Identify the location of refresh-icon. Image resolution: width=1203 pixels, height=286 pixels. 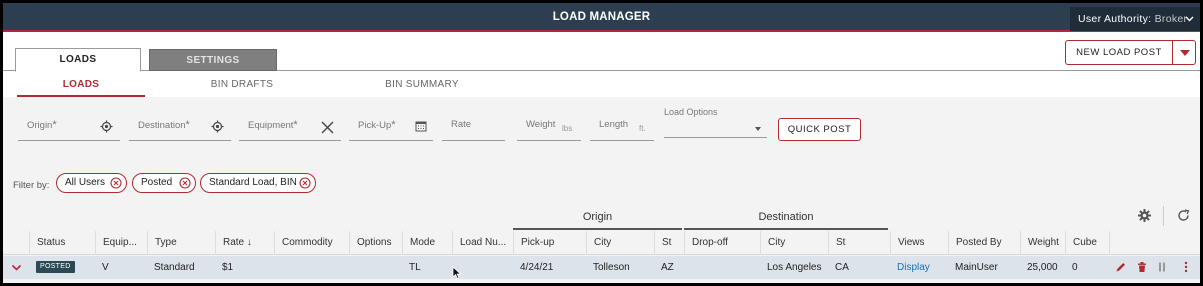
(1183, 215).